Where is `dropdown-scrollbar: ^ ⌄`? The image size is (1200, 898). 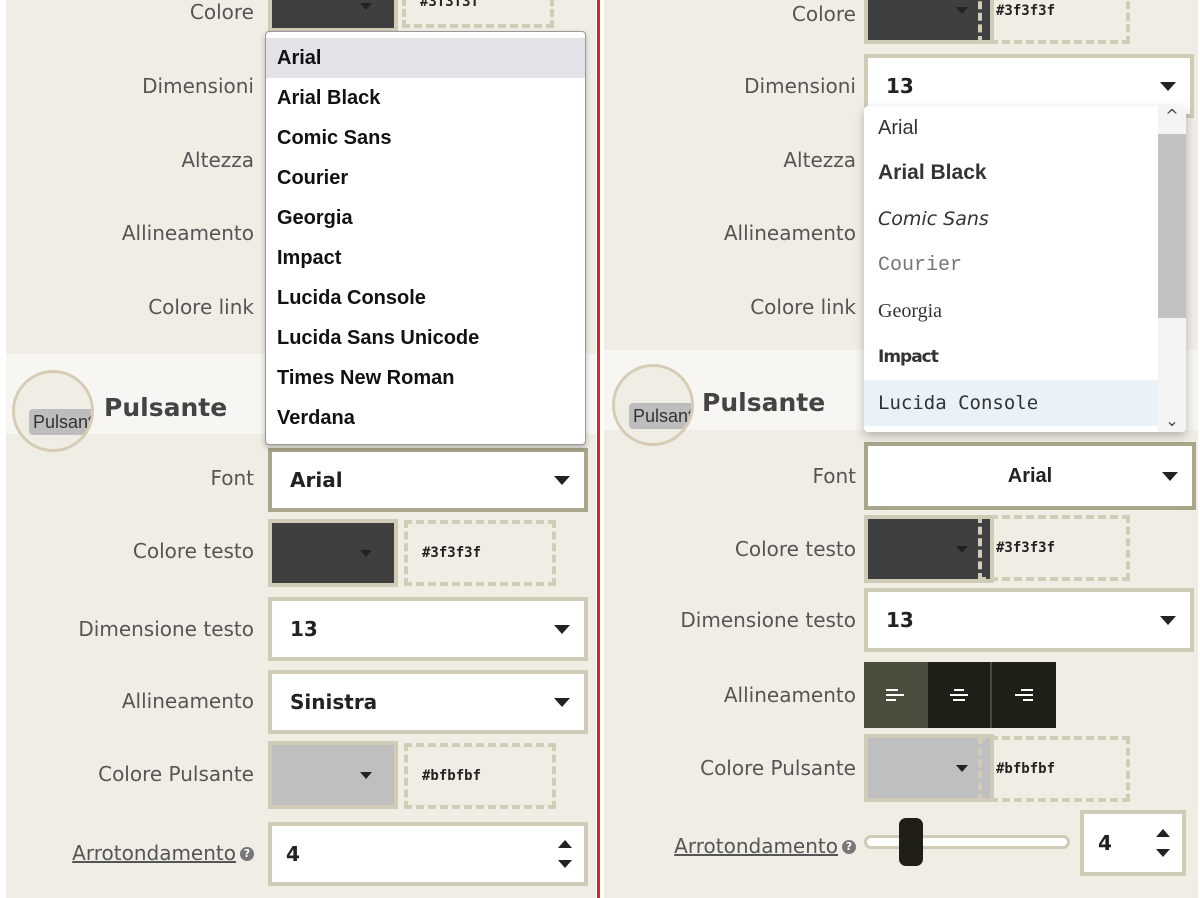 dropdown-scrollbar: ^ ⌄ is located at coordinates (1172, 269).